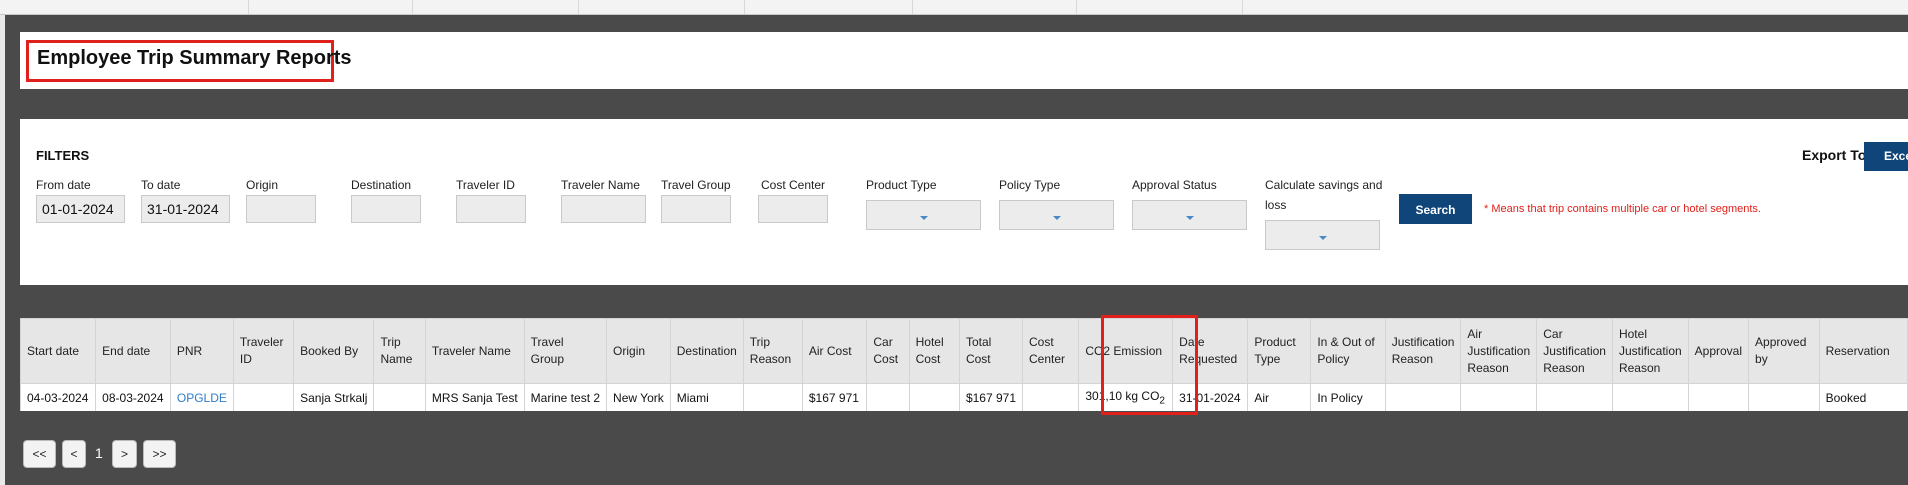  I want to click on column-header: Destination, so click(706, 351).